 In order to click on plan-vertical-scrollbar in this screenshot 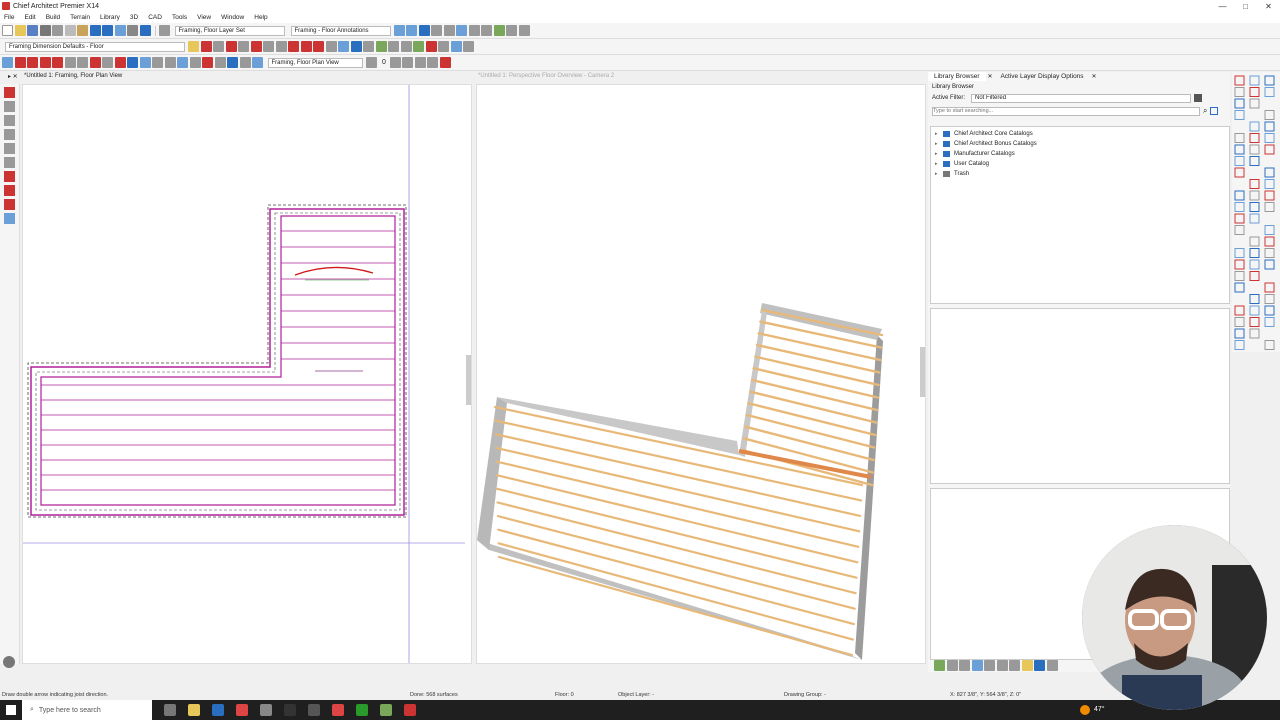, I will do `click(468, 380)`.